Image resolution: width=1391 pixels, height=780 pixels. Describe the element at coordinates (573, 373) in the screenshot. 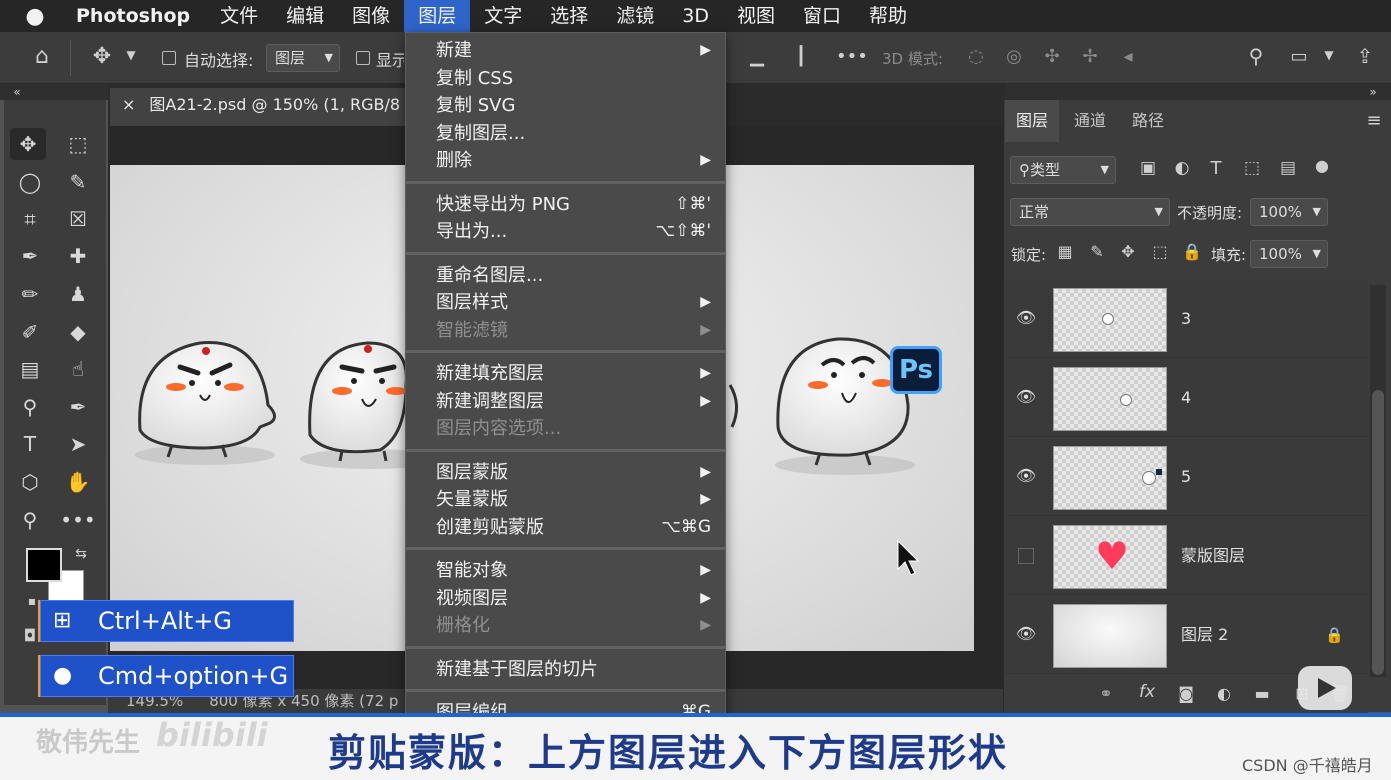

I see `layer-menu-item: 新建填充图层 ▶` at that location.